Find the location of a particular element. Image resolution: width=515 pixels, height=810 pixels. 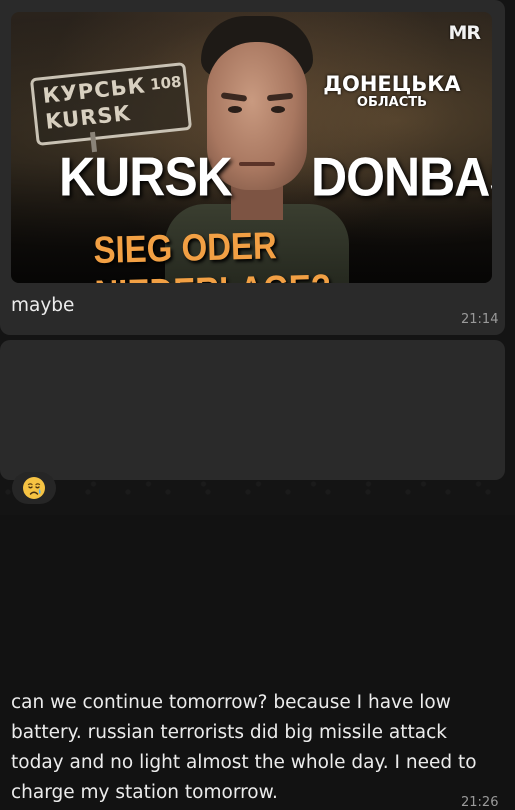

oblast-line-2: ОБЛАСТЬ is located at coordinates (392, 102).